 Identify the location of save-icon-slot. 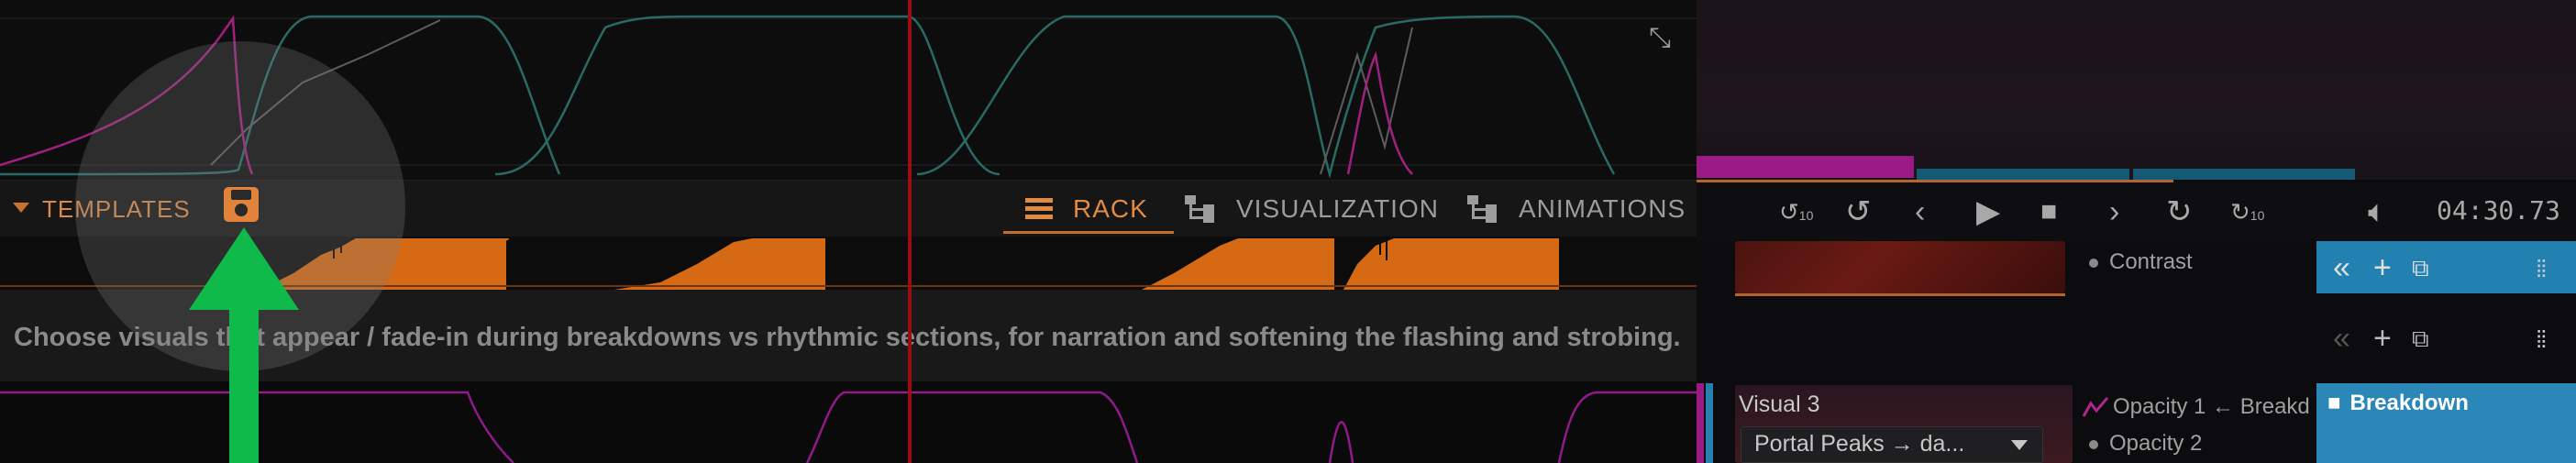
(241, 195).